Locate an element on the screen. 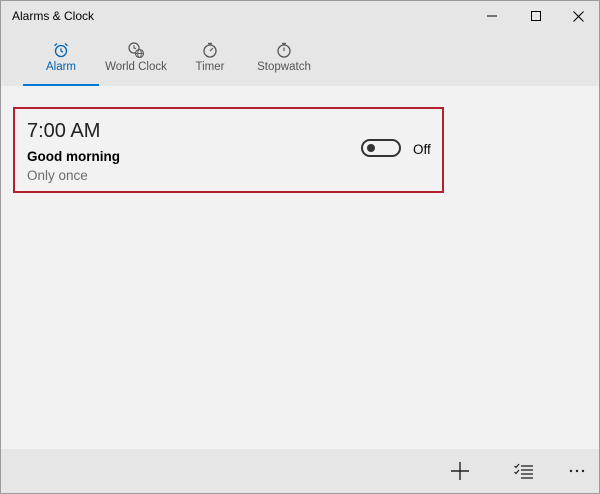 The height and width of the screenshot is (494, 600). timer-icon is located at coordinates (210, 50).